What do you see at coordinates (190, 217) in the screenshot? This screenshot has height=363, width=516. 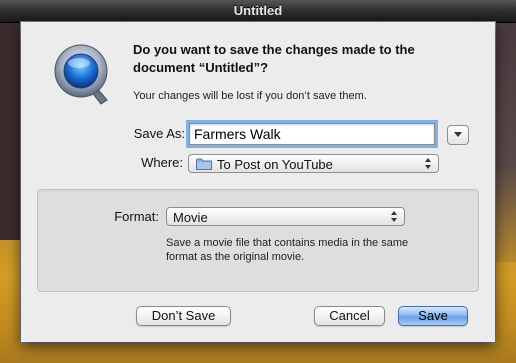 I see `format-value: Movie` at bounding box center [190, 217].